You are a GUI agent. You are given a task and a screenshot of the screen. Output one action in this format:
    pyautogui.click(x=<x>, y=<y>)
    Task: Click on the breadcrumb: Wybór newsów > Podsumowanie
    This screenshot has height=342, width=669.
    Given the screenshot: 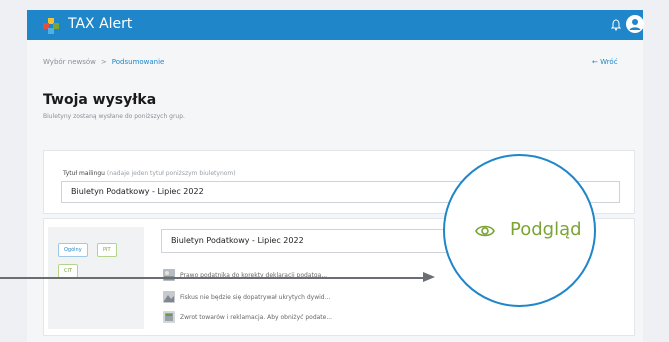 What is the action you would take?
    pyautogui.click(x=103, y=62)
    